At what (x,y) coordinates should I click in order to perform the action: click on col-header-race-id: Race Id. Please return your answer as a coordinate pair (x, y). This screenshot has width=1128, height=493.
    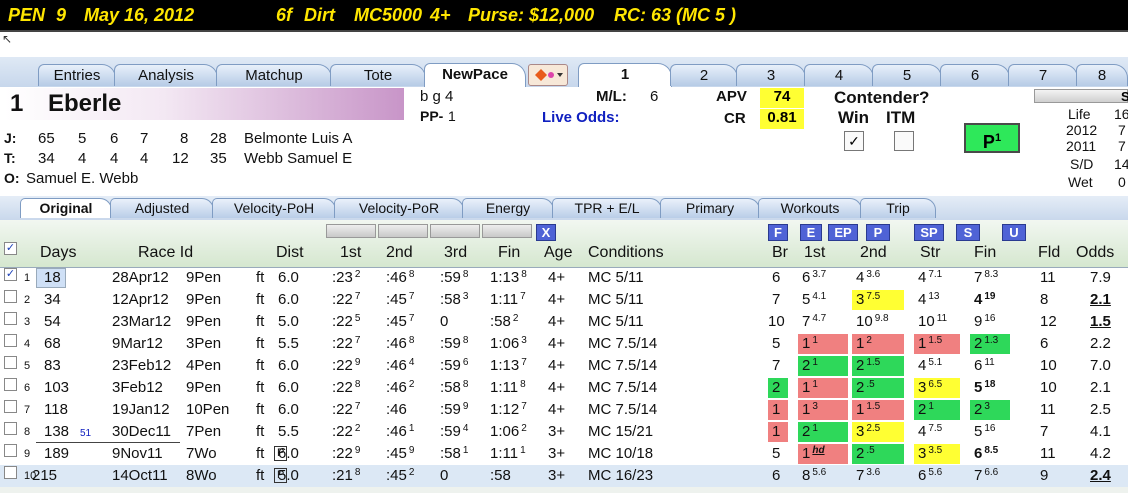
    Looking at the image, I should click on (165, 253).